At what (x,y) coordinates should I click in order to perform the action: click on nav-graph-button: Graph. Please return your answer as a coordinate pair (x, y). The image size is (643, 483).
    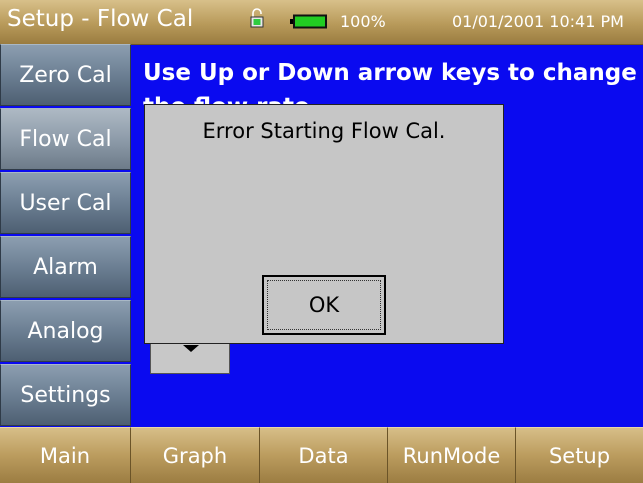
    Looking at the image, I should click on (195, 455).